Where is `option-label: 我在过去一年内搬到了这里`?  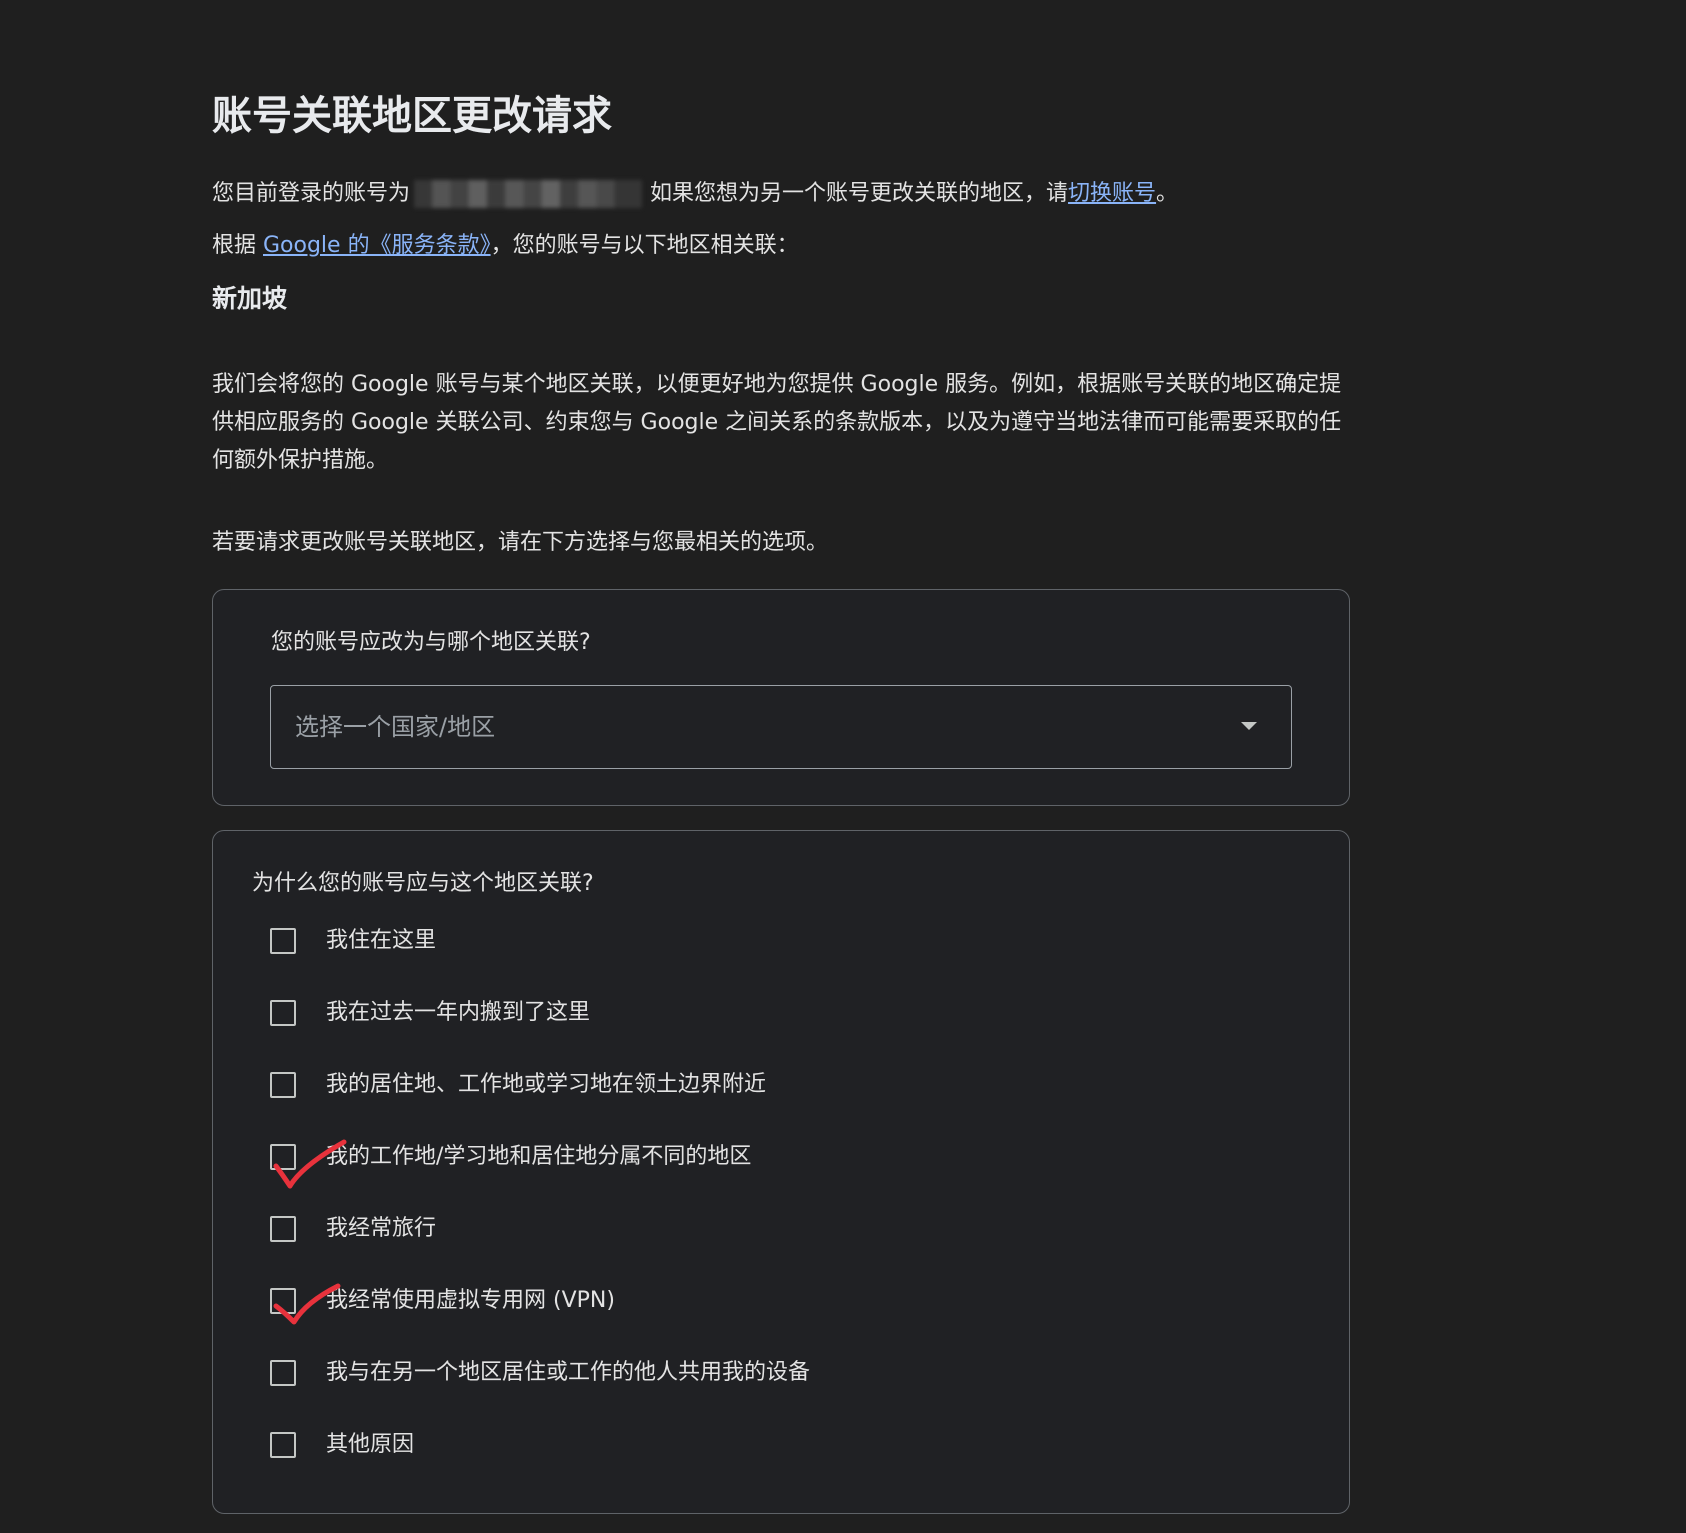 option-label: 我在过去一年内搬到了这里 is located at coordinates (458, 1012).